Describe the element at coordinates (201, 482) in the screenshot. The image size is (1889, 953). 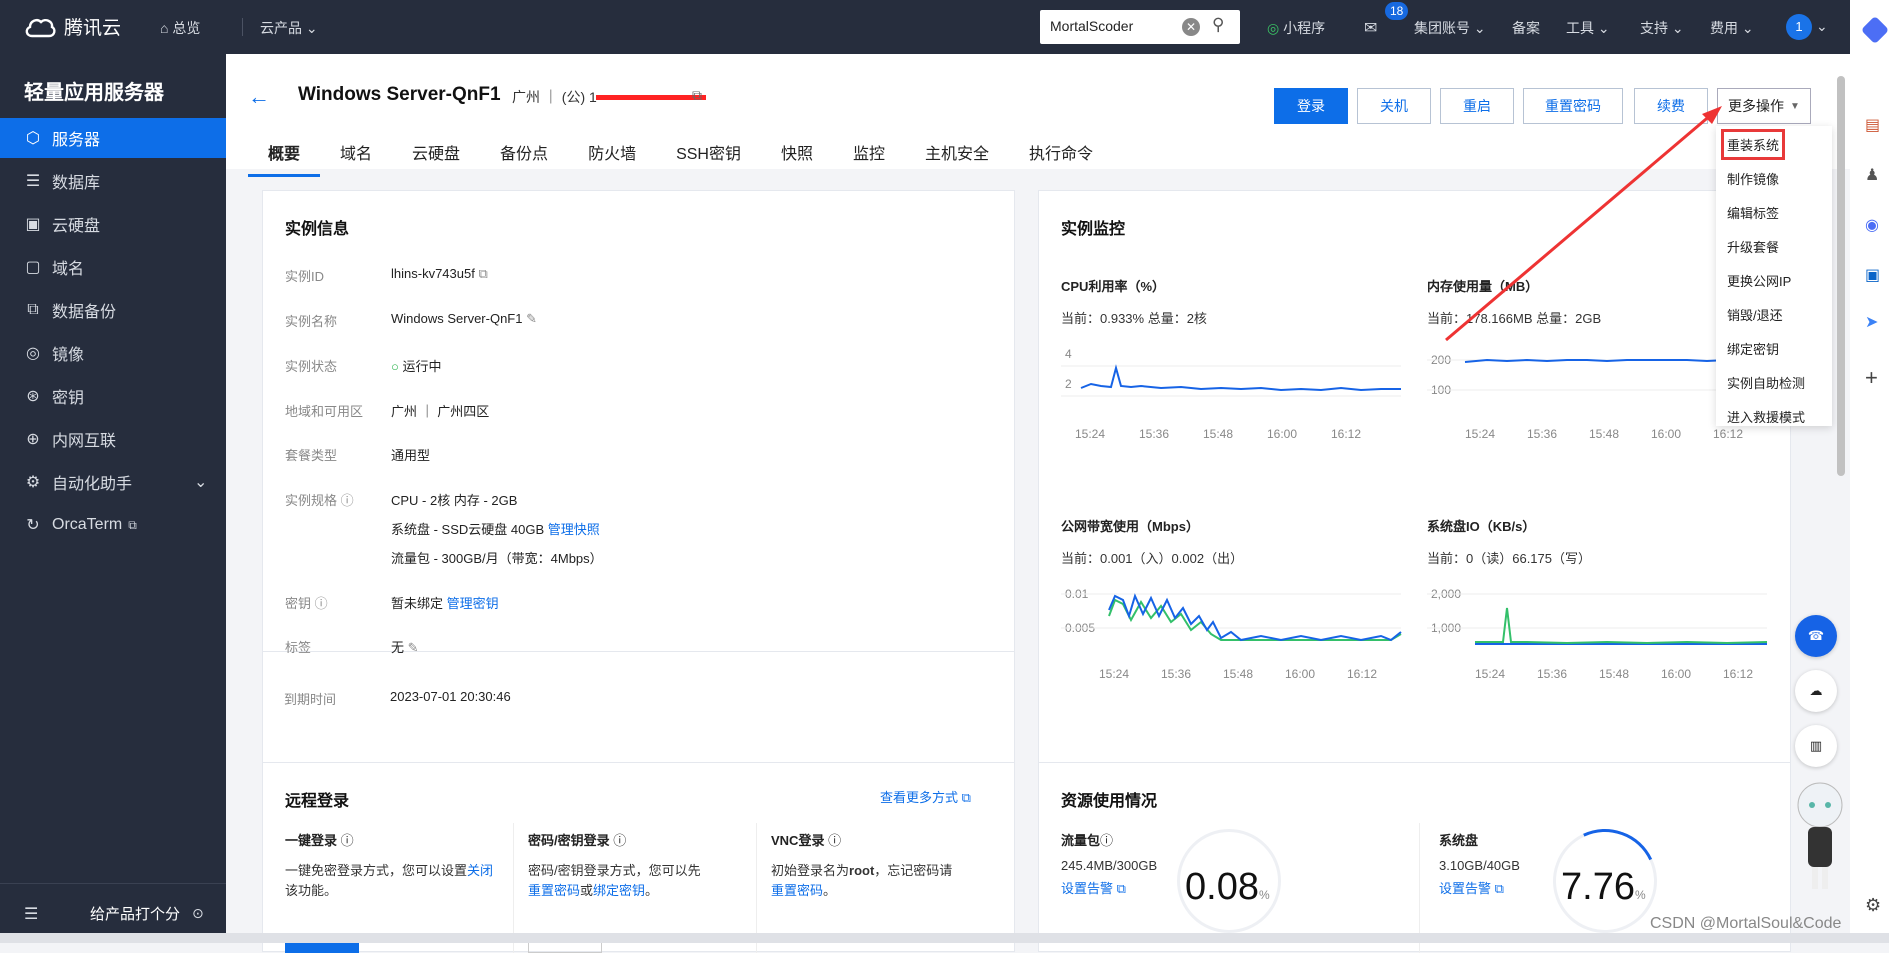
I see `chevron-down-icon: ⌄` at that location.